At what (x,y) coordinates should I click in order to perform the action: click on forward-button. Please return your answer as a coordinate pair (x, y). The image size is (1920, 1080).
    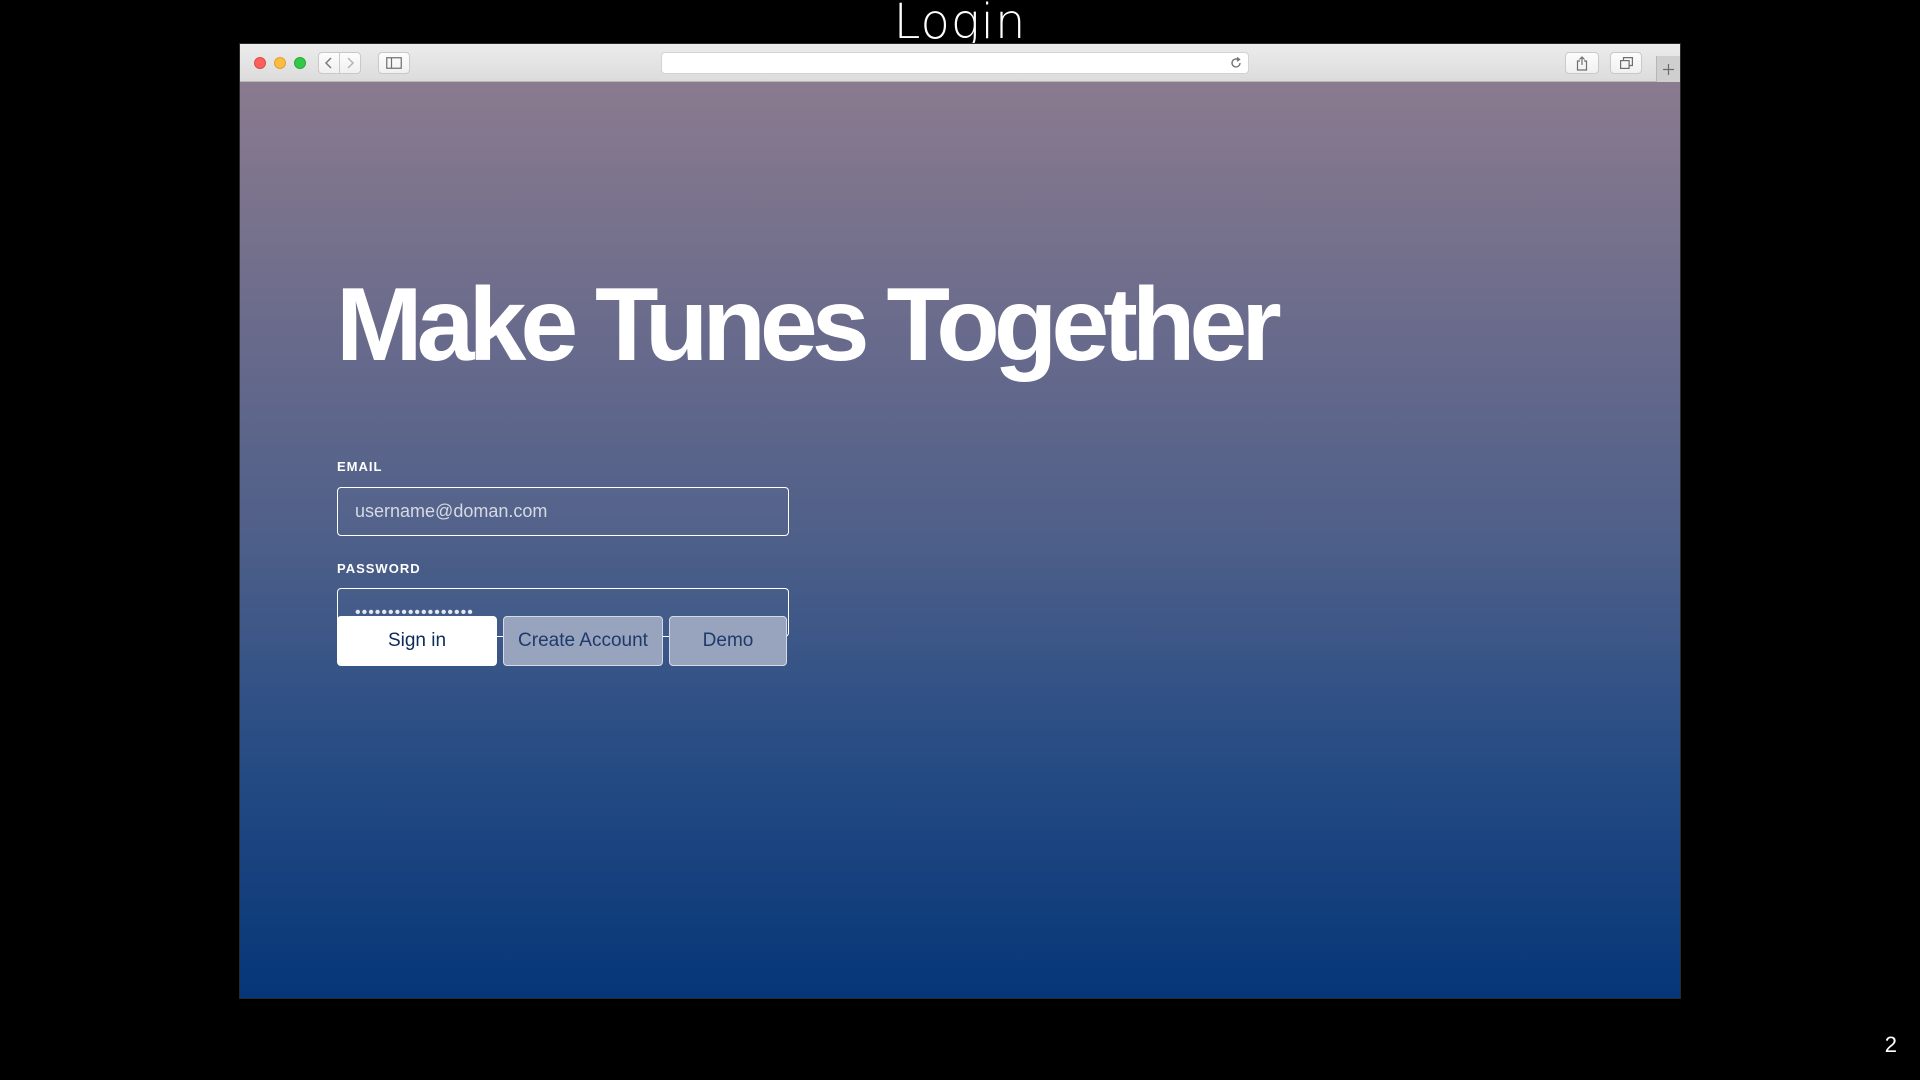
    Looking at the image, I should click on (350, 63).